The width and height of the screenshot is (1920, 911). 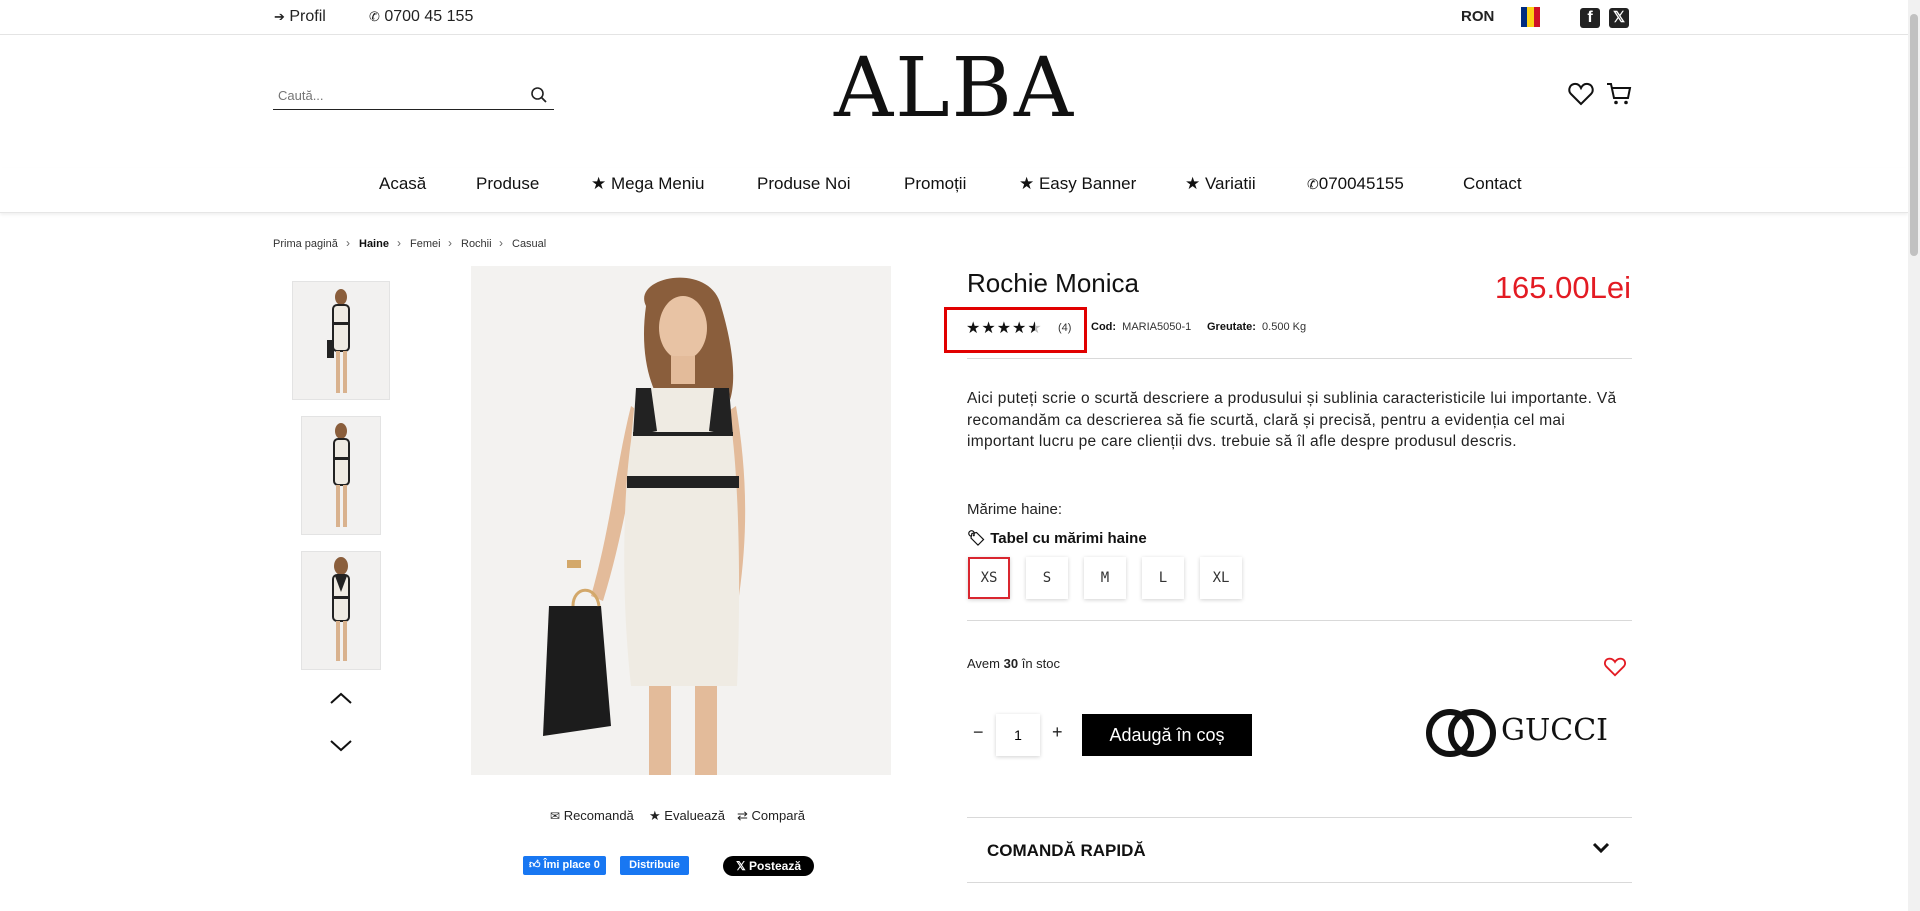 What do you see at coordinates (1581, 94) in the screenshot?
I see `wishlist-heart-icon` at bounding box center [1581, 94].